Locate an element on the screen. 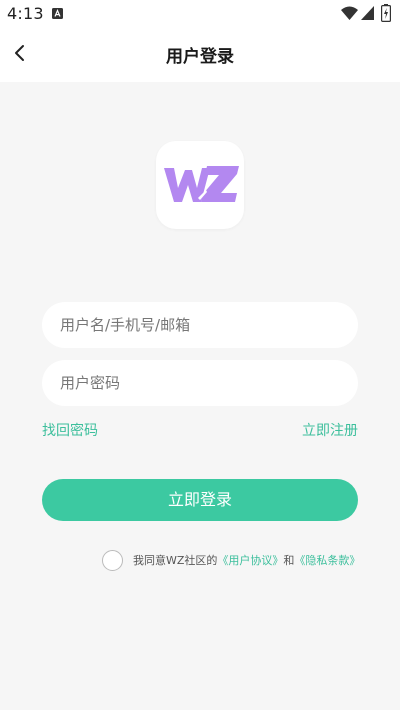  wz-logo-icon is located at coordinates (201, 184).